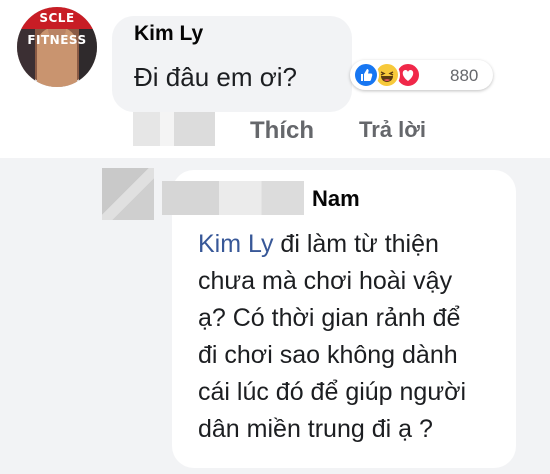 The image size is (550, 474). Describe the element at coordinates (336, 199) in the screenshot. I see `reply-author: Nam` at that location.